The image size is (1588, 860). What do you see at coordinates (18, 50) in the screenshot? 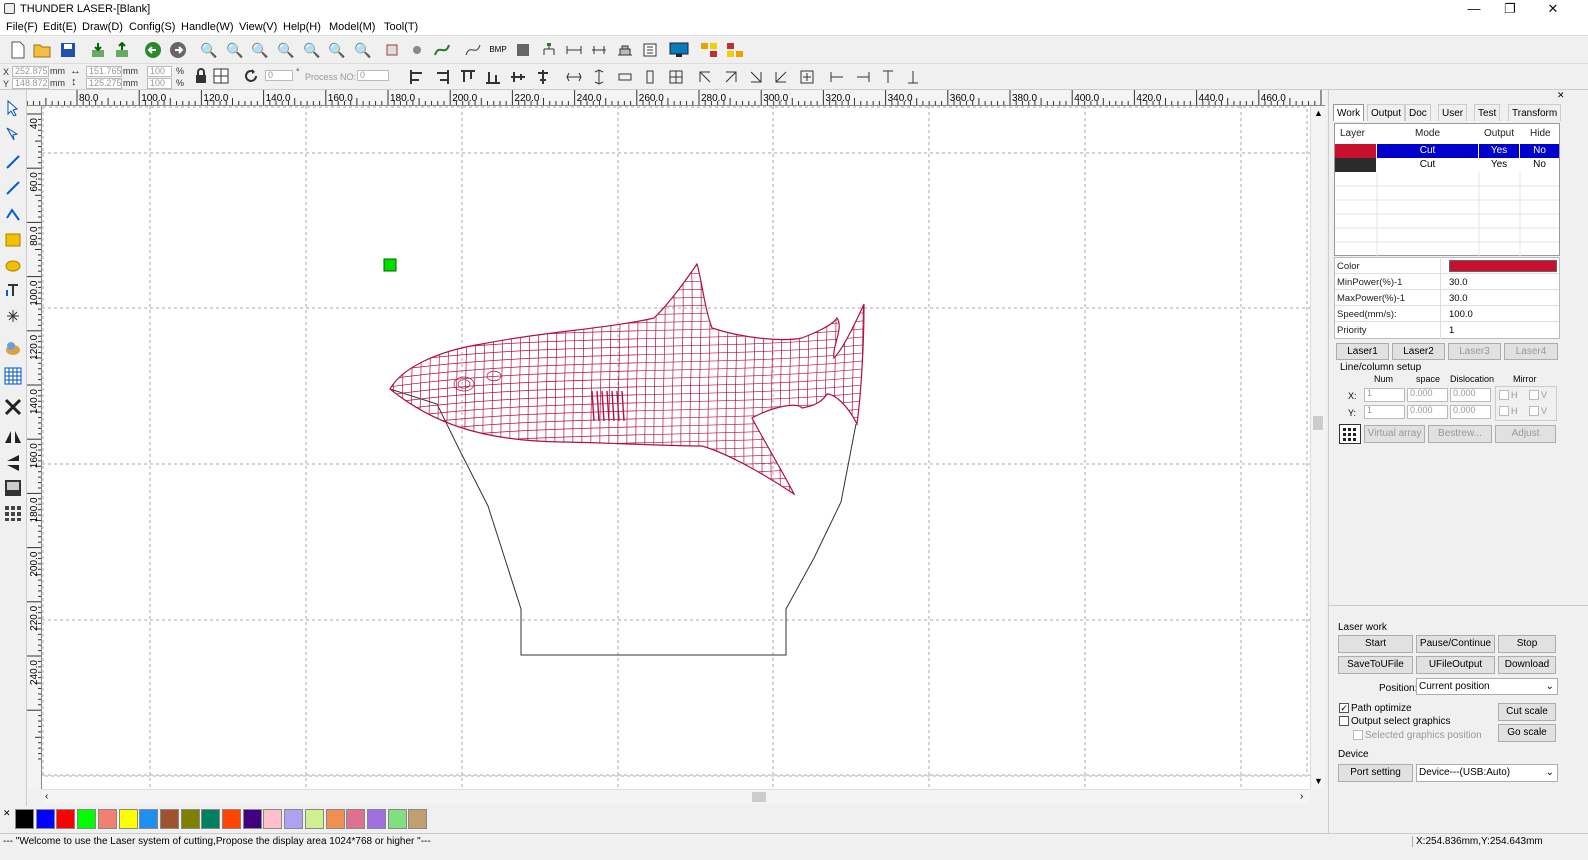
I see `new-file-icon` at bounding box center [18, 50].